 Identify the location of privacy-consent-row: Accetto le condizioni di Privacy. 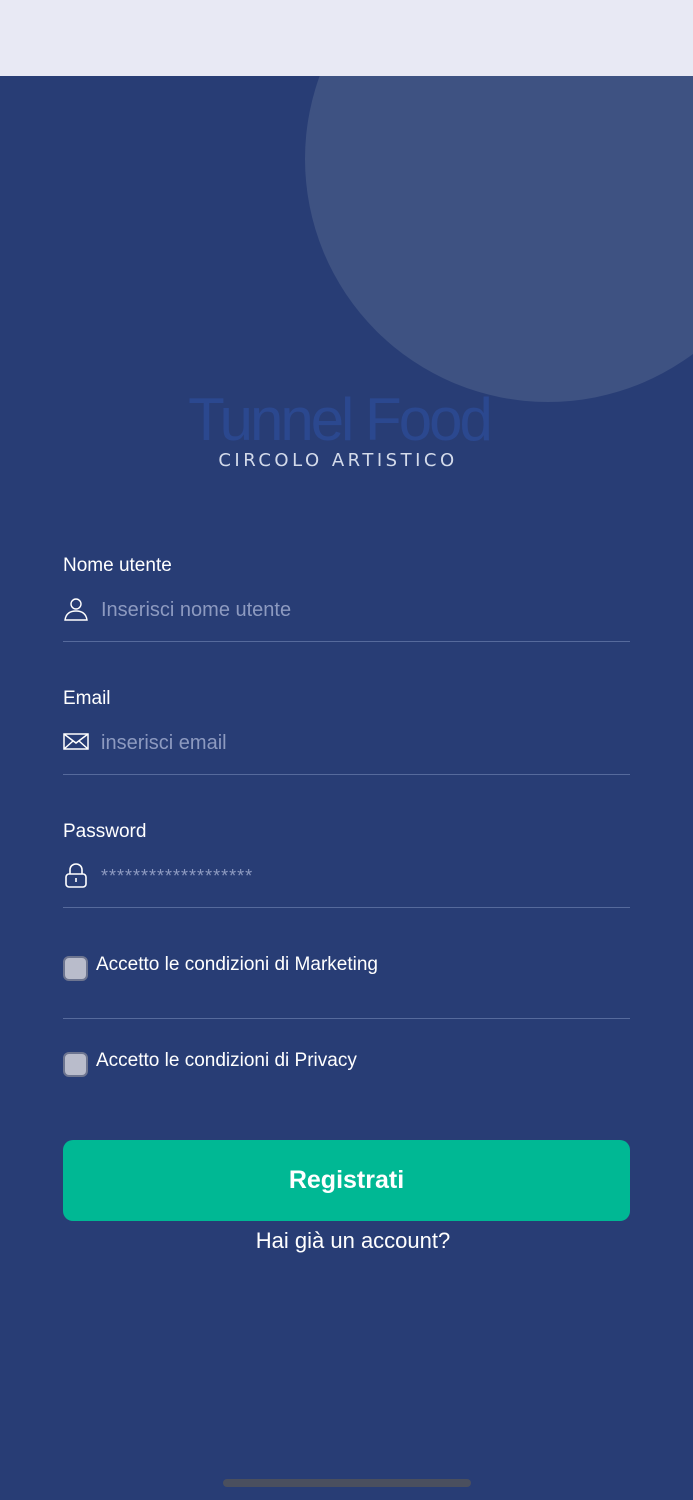
(346, 1064).